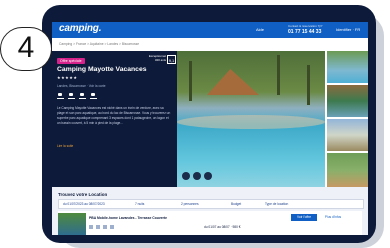 This screenshot has height=248, width=390. Describe the element at coordinates (333, 217) in the screenshot. I see `more-info-link: Plus d'infos` at that location.